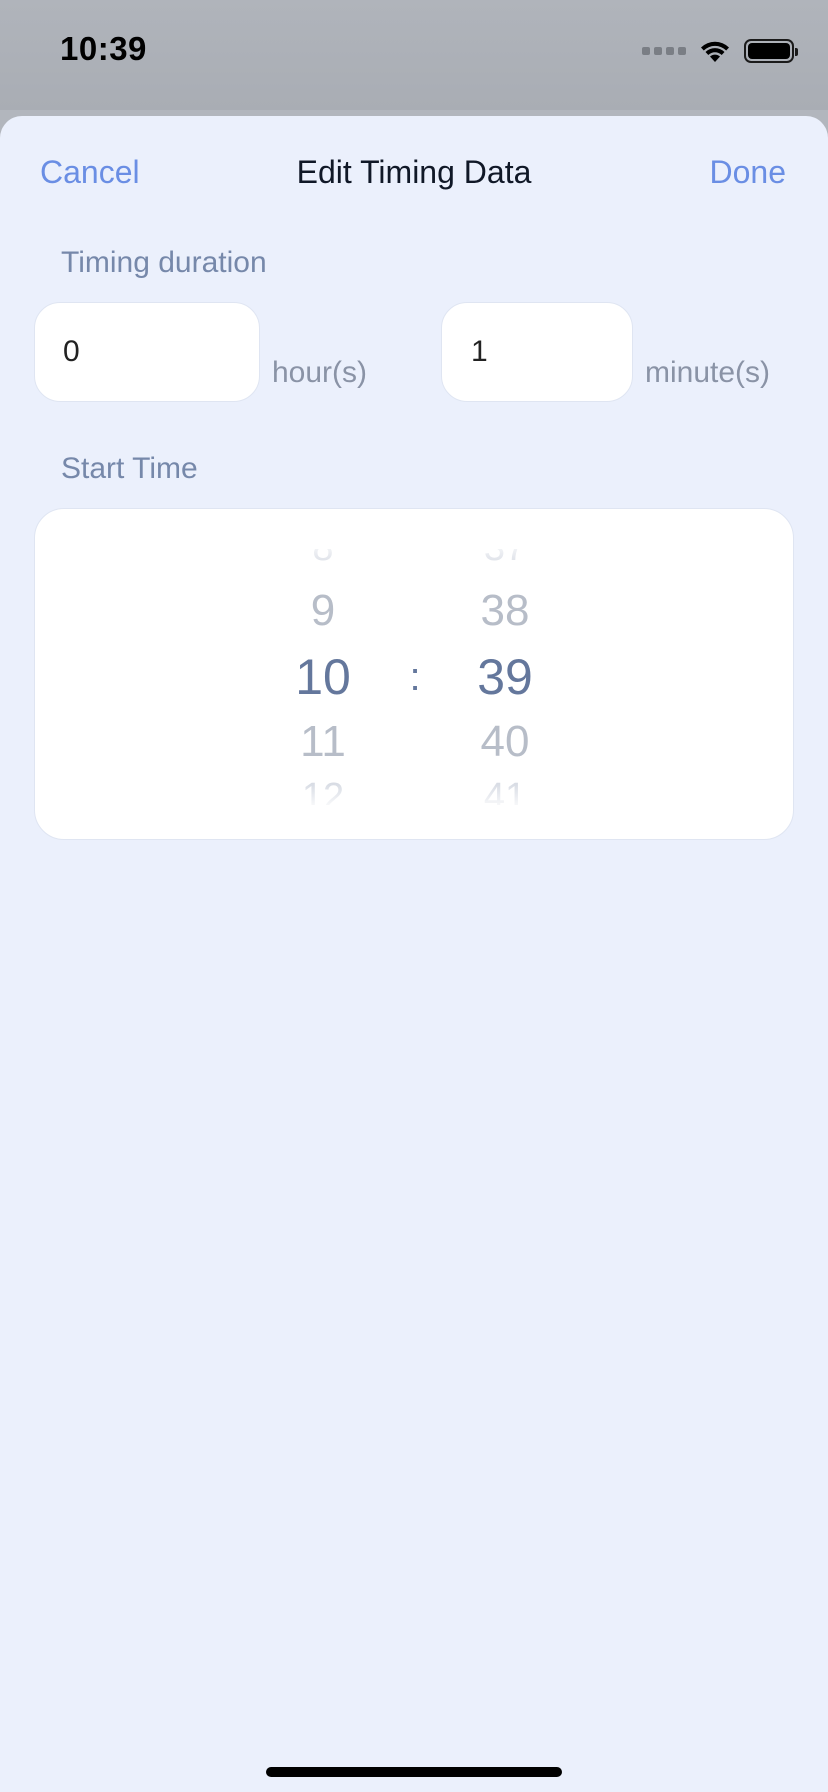 The height and width of the screenshot is (1792, 828). I want to click on hour-option: 12, so click(323, 790).